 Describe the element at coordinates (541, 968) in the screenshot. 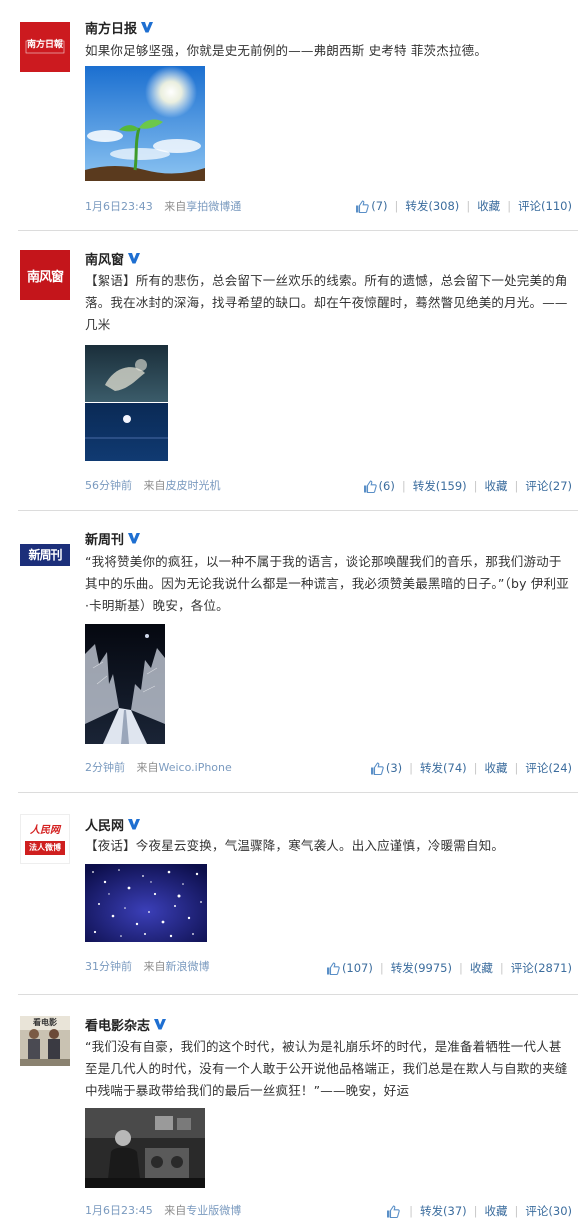

I see `comment-button: 评论(2871)` at that location.